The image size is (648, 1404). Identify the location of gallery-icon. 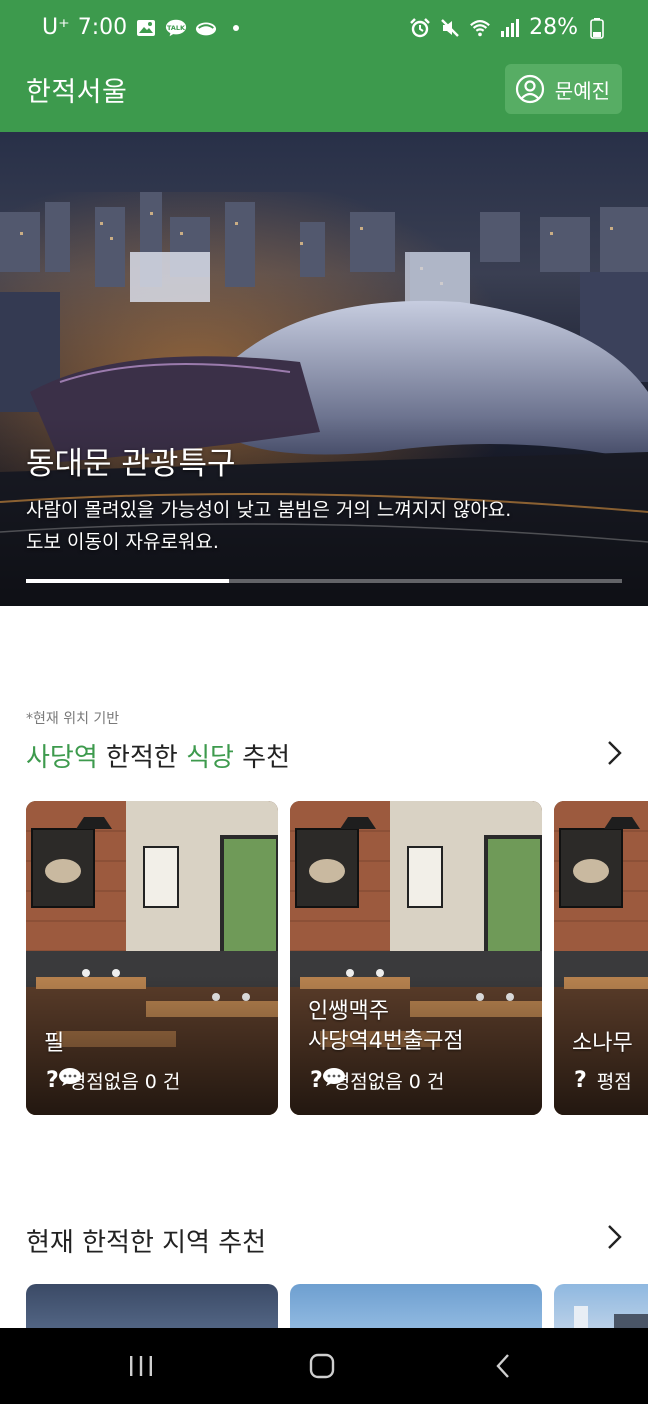
(146, 28).